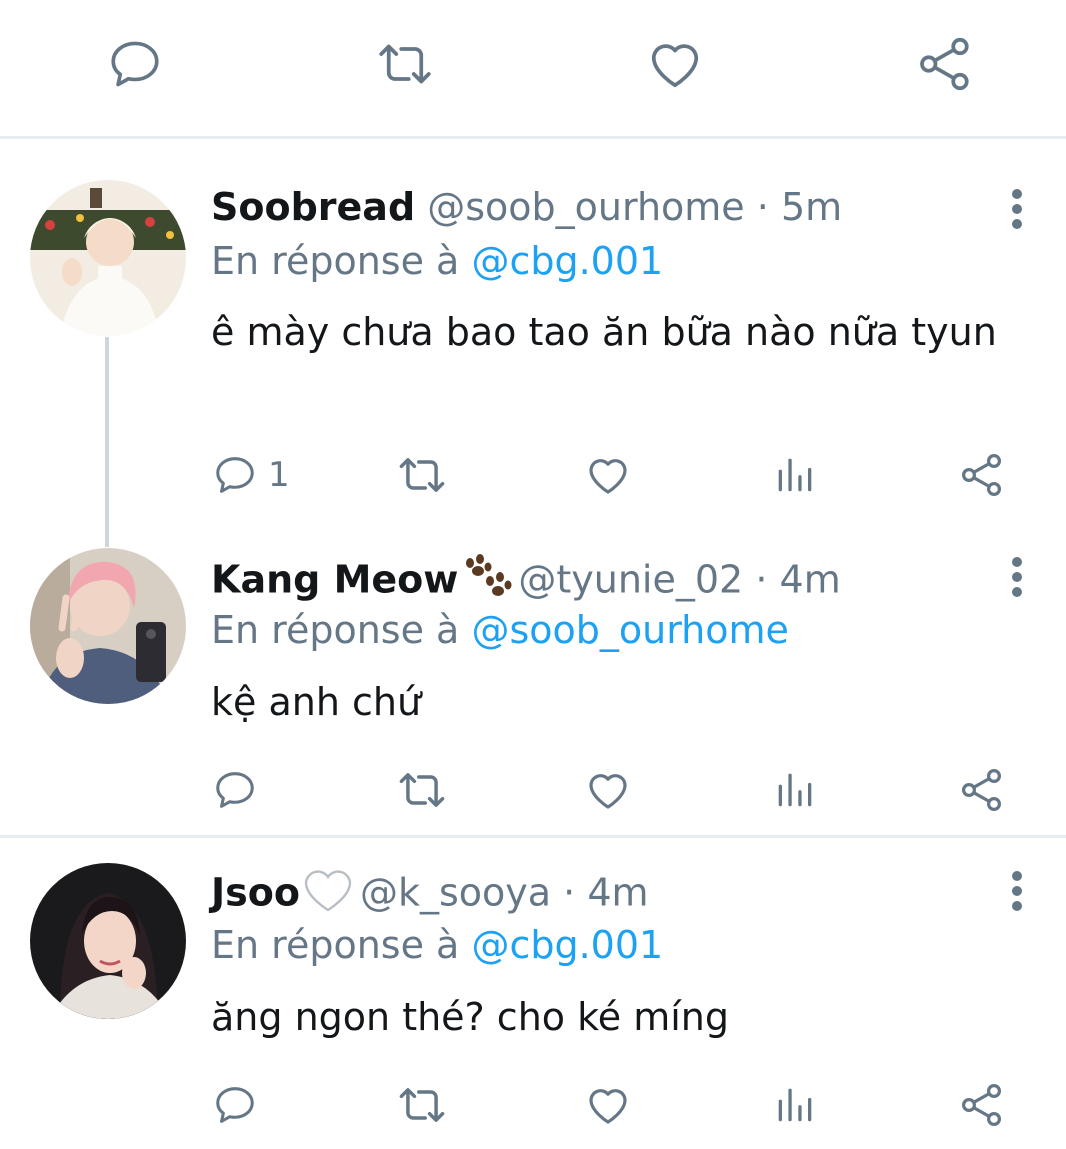 This screenshot has height=1149, width=1066. I want to click on tweet-action-bar: 1, so click(533, 475).